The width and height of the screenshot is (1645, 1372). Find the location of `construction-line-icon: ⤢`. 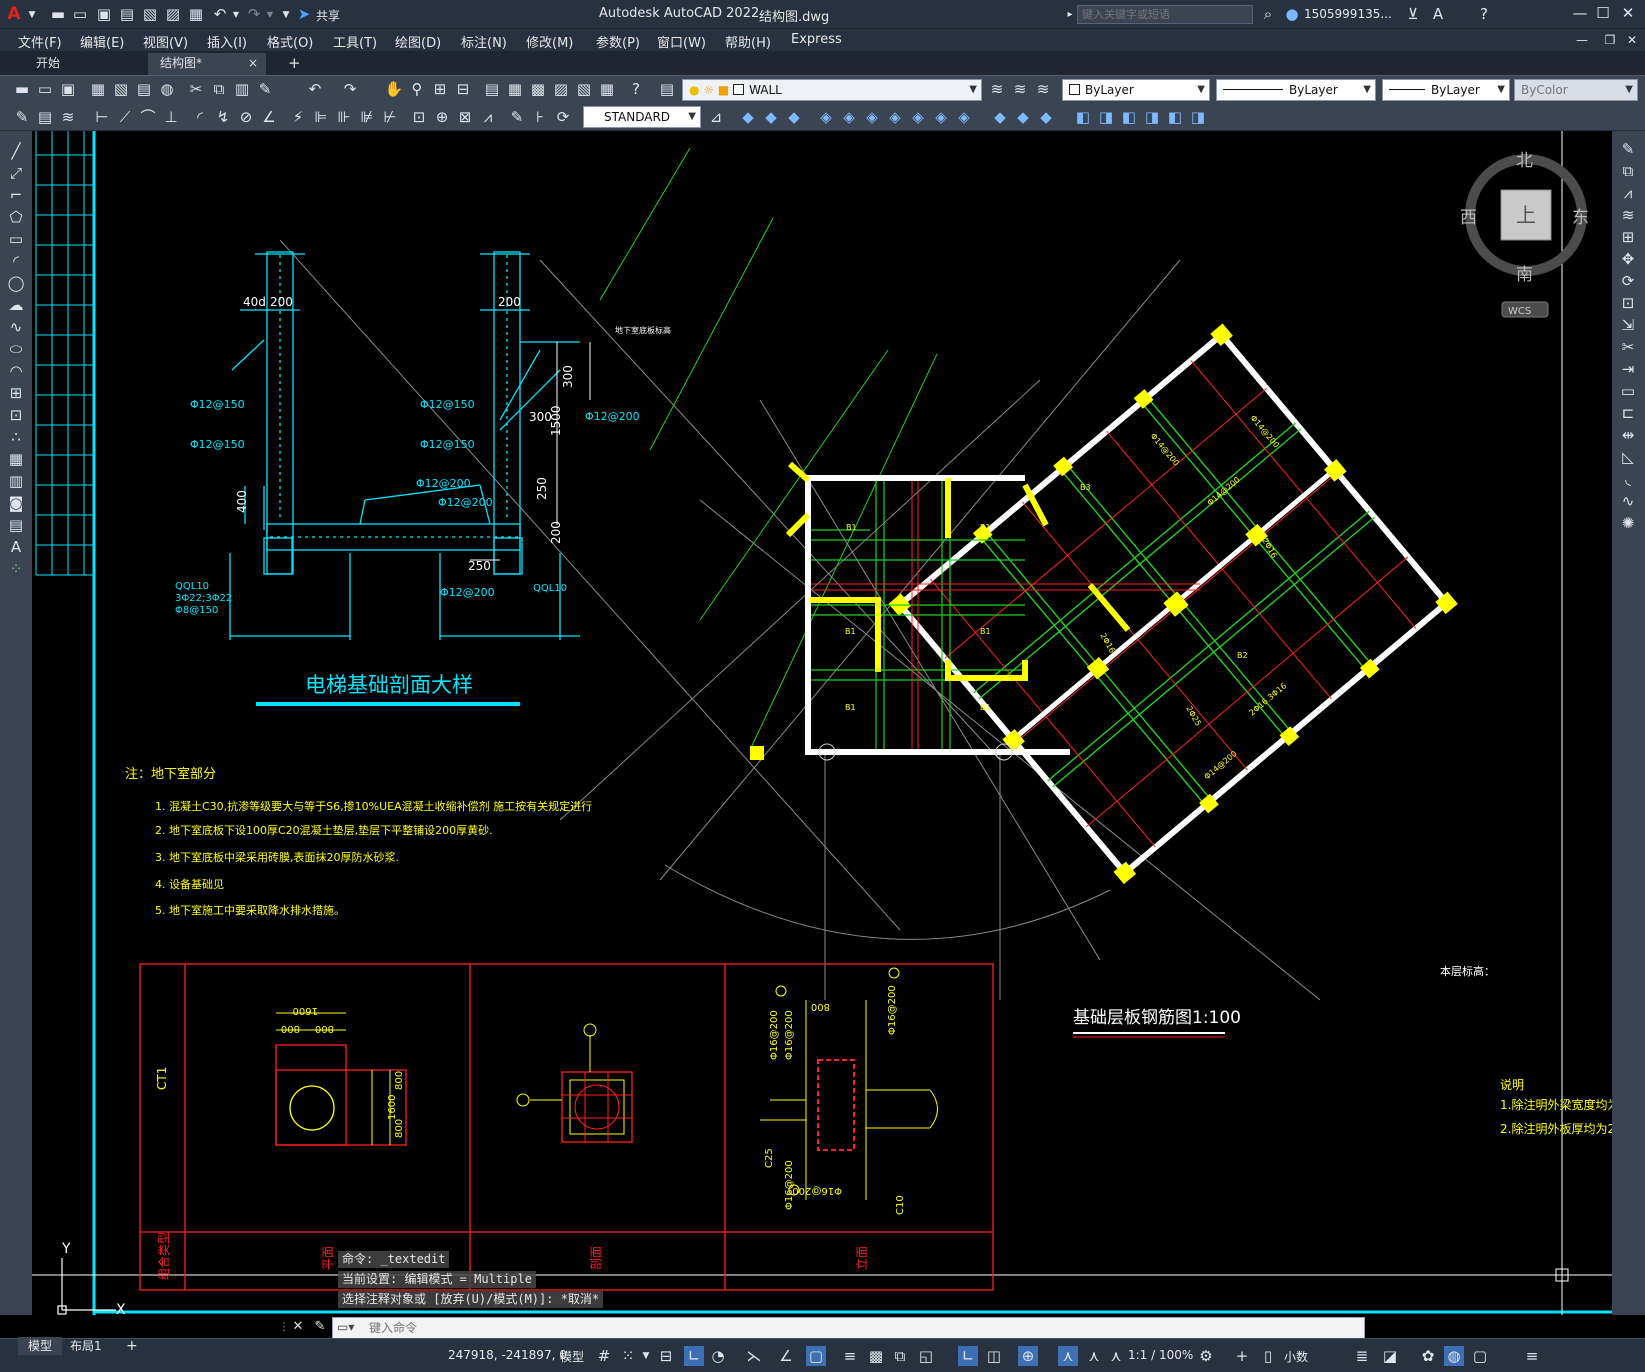

construction-line-icon: ⤢ is located at coordinates (16, 173).